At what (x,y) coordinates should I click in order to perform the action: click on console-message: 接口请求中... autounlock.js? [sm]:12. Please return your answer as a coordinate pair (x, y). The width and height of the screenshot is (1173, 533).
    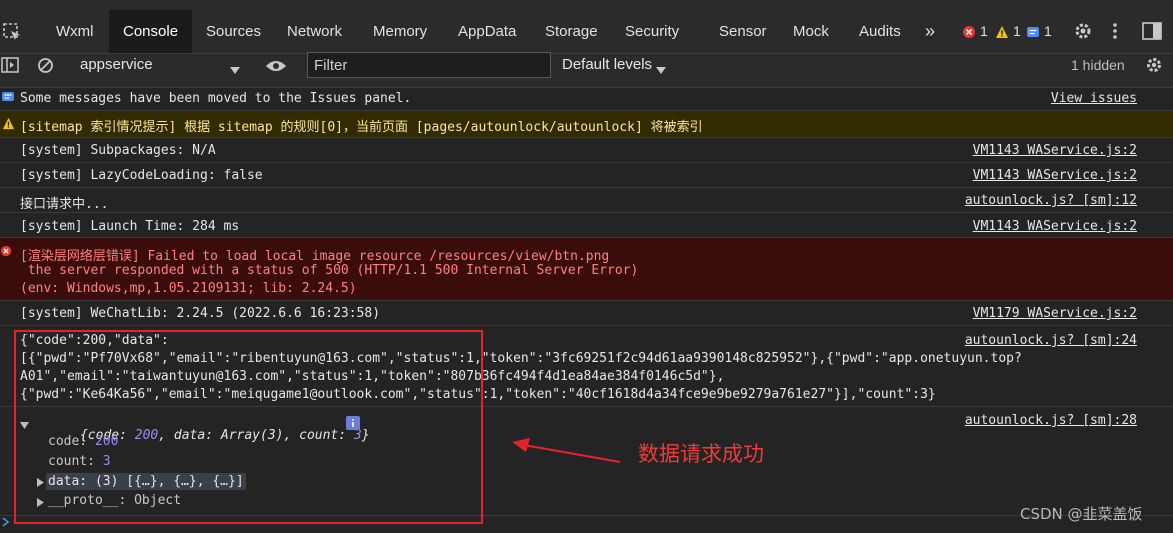
    Looking at the image, I should click on (586, 200).